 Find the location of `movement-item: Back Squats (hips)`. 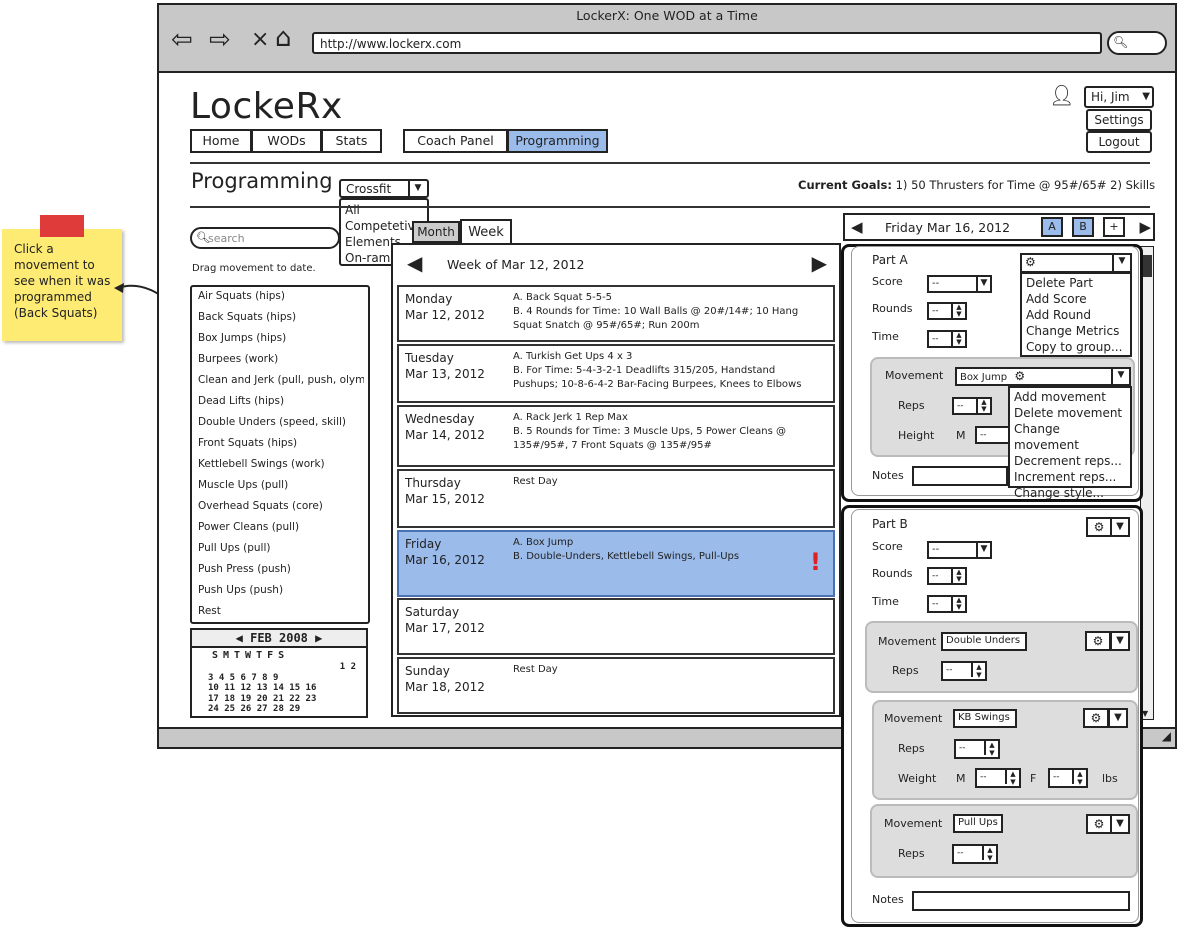

movement-item: Back Squats (hips) is located at coordinates (281, 317).